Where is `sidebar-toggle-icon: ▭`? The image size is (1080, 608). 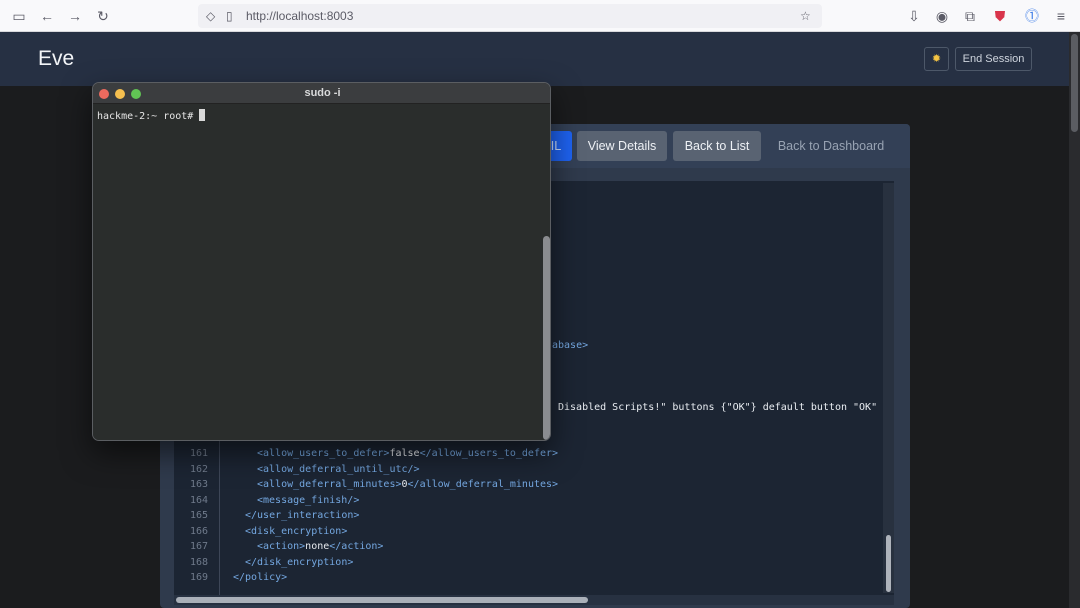 sidebar-toggle-icon: ▭ is located at coordinates (19, 16).